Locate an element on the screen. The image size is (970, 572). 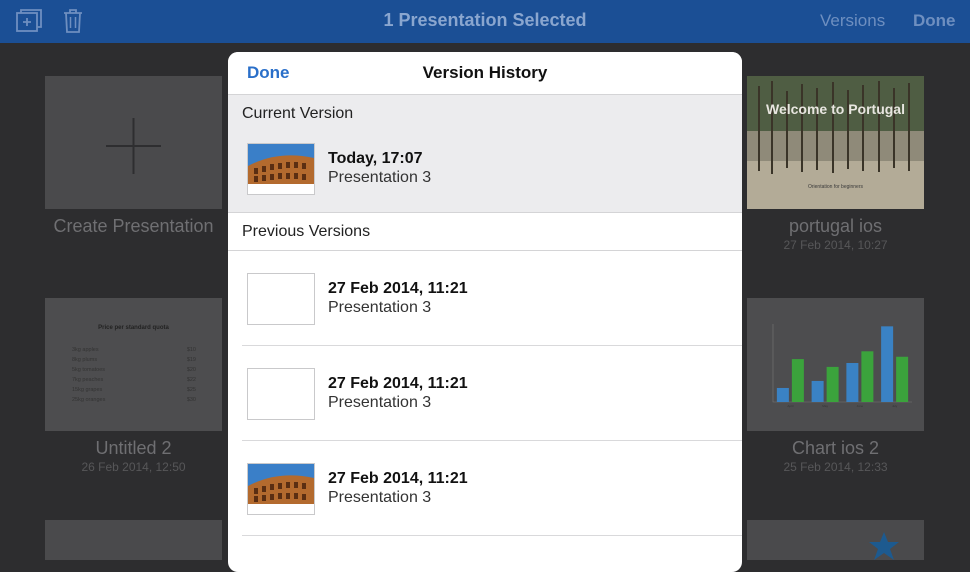
create-presentation-label: Create Presentation is located at coordinates (133, 226).